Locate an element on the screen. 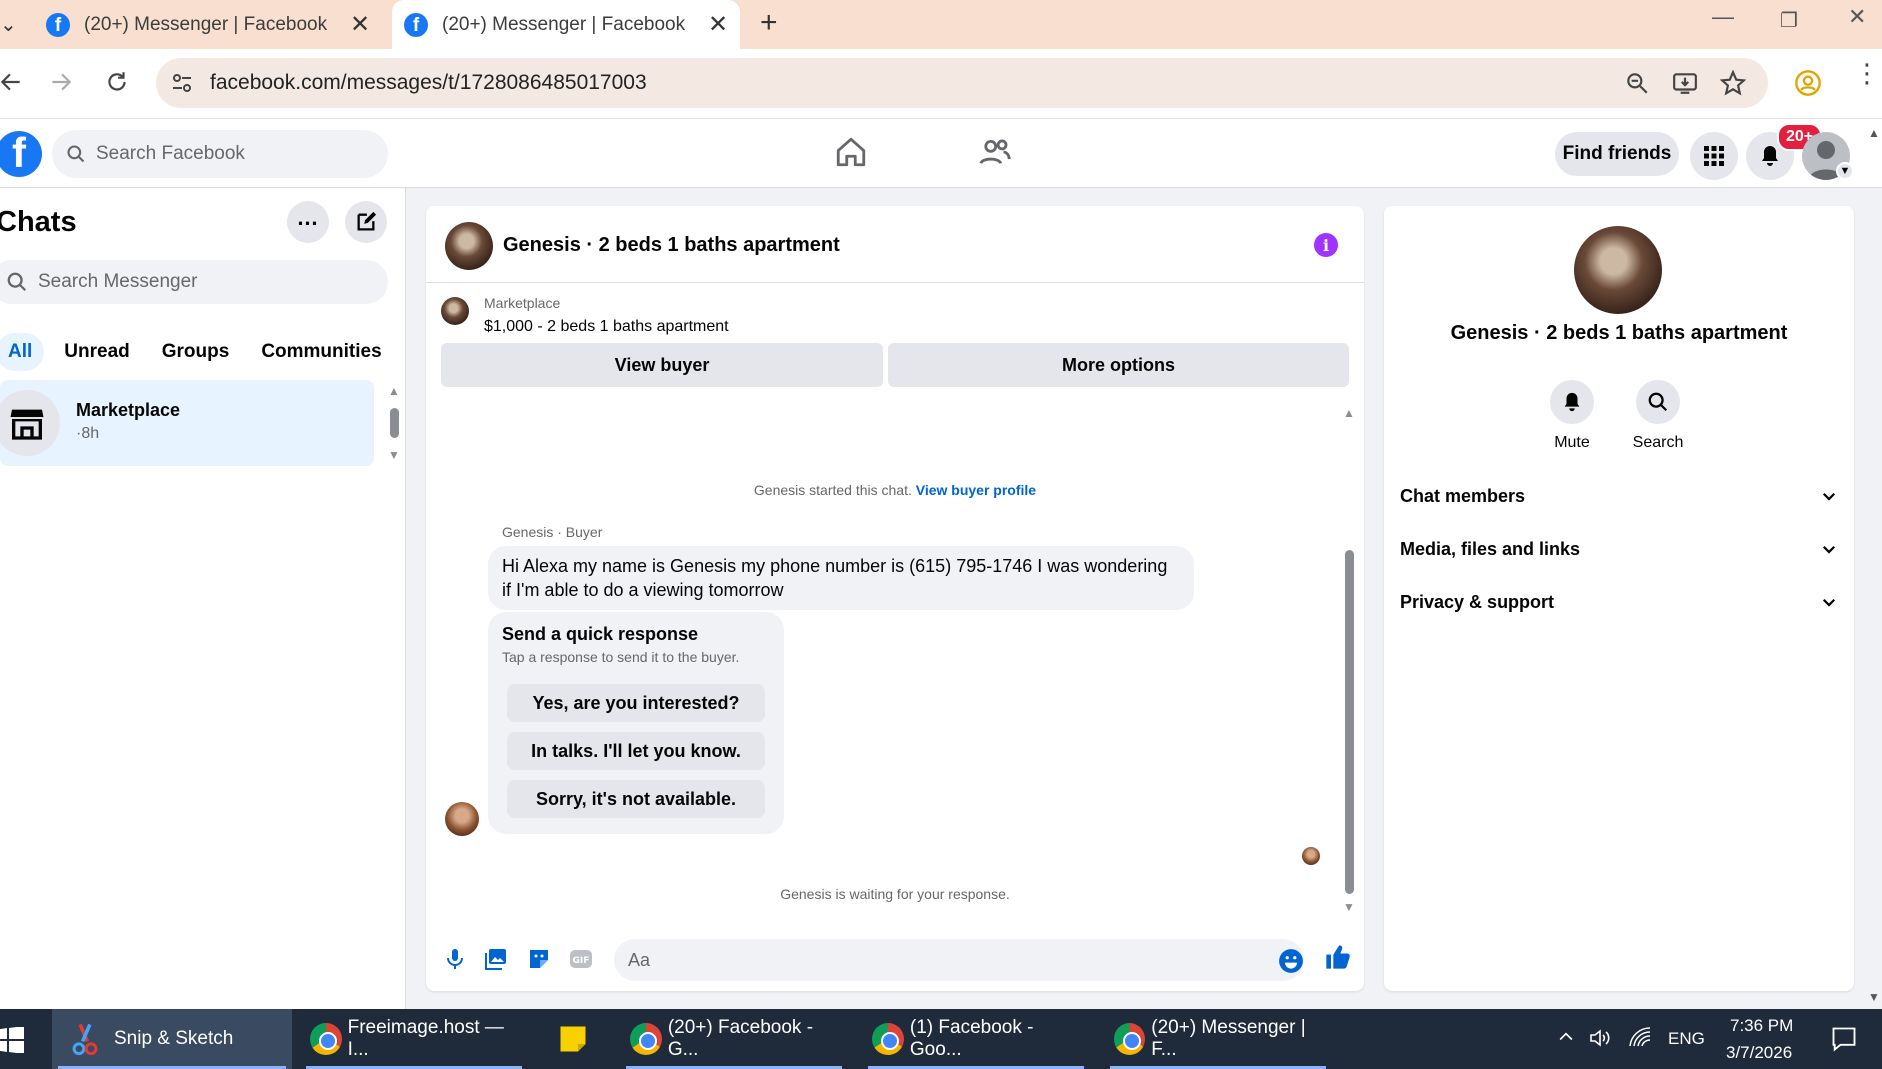 The image size is (1882, 1069). compose-icon is located at coordinates (367, 221).